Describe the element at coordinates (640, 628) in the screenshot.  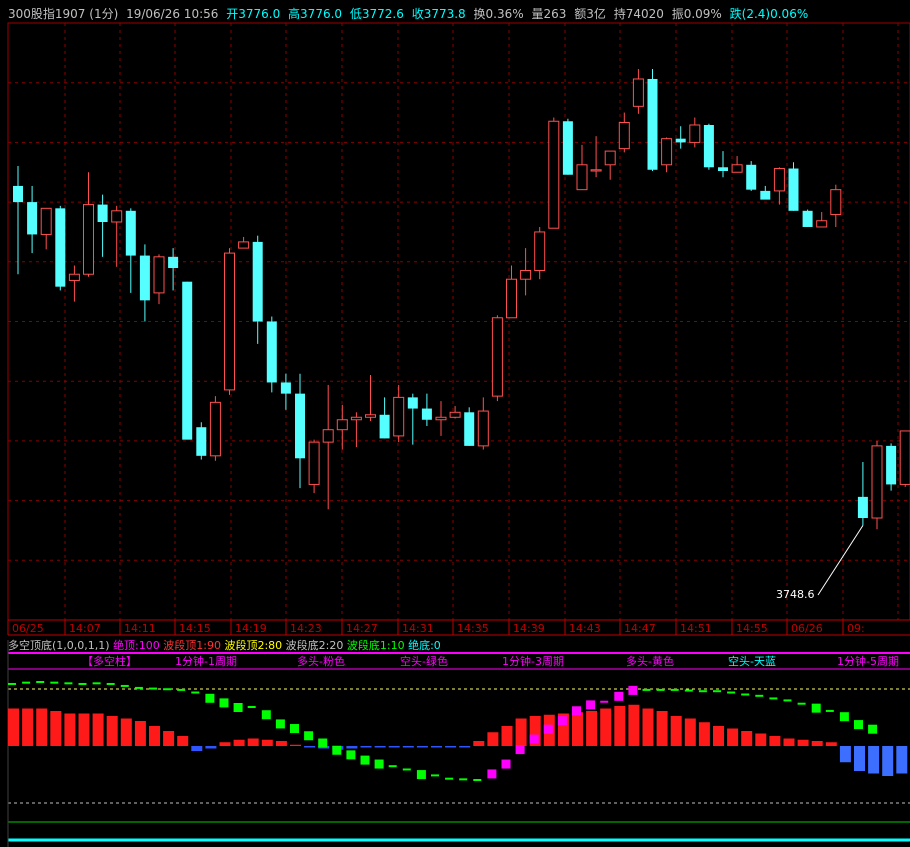
I see `time-tick-label: 14:47` at that location.